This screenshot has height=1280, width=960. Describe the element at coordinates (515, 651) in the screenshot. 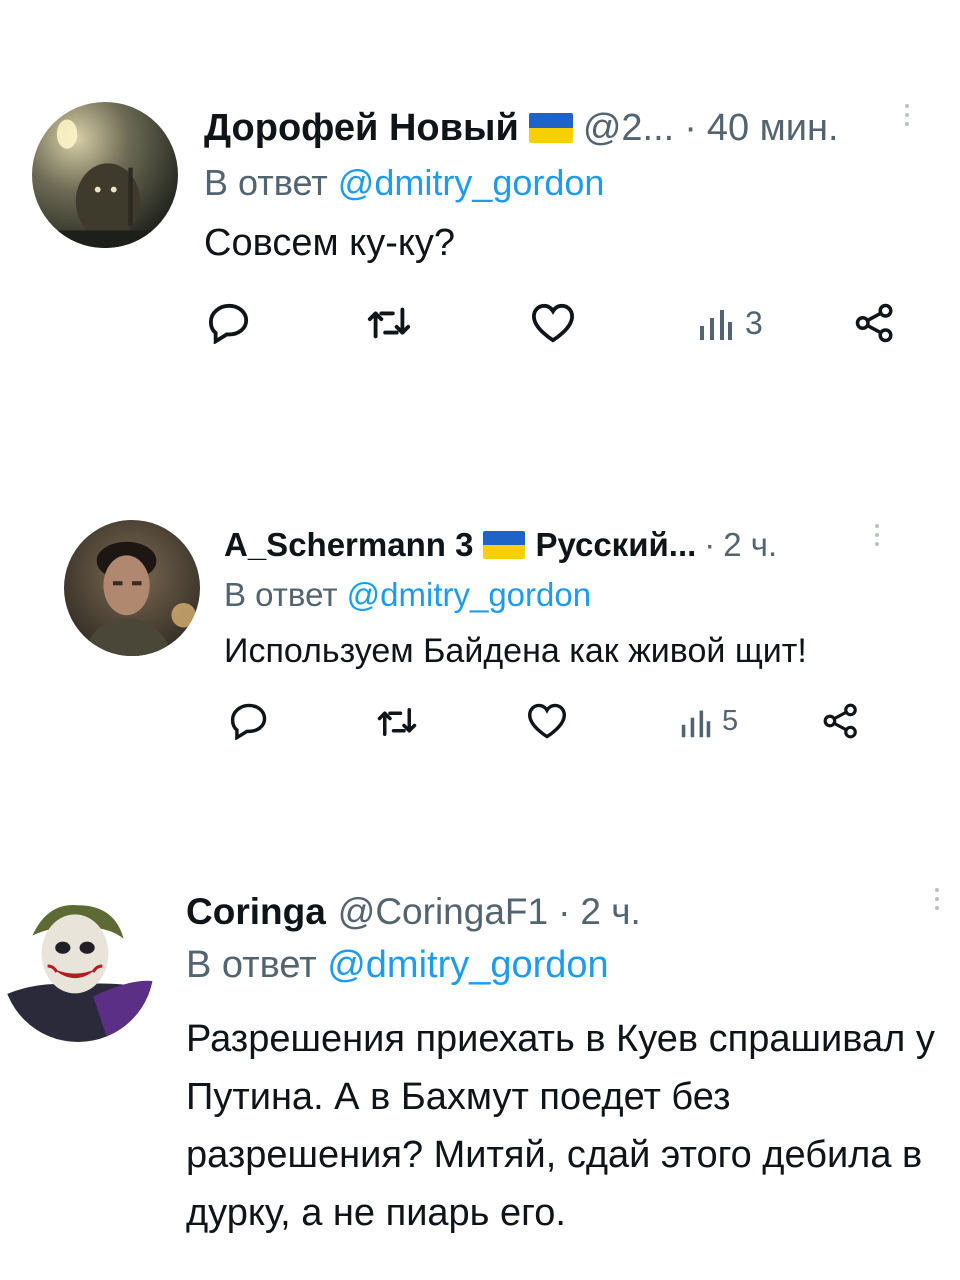

I see `tweet-text: Используем Байдена как живой щит!` at that location.